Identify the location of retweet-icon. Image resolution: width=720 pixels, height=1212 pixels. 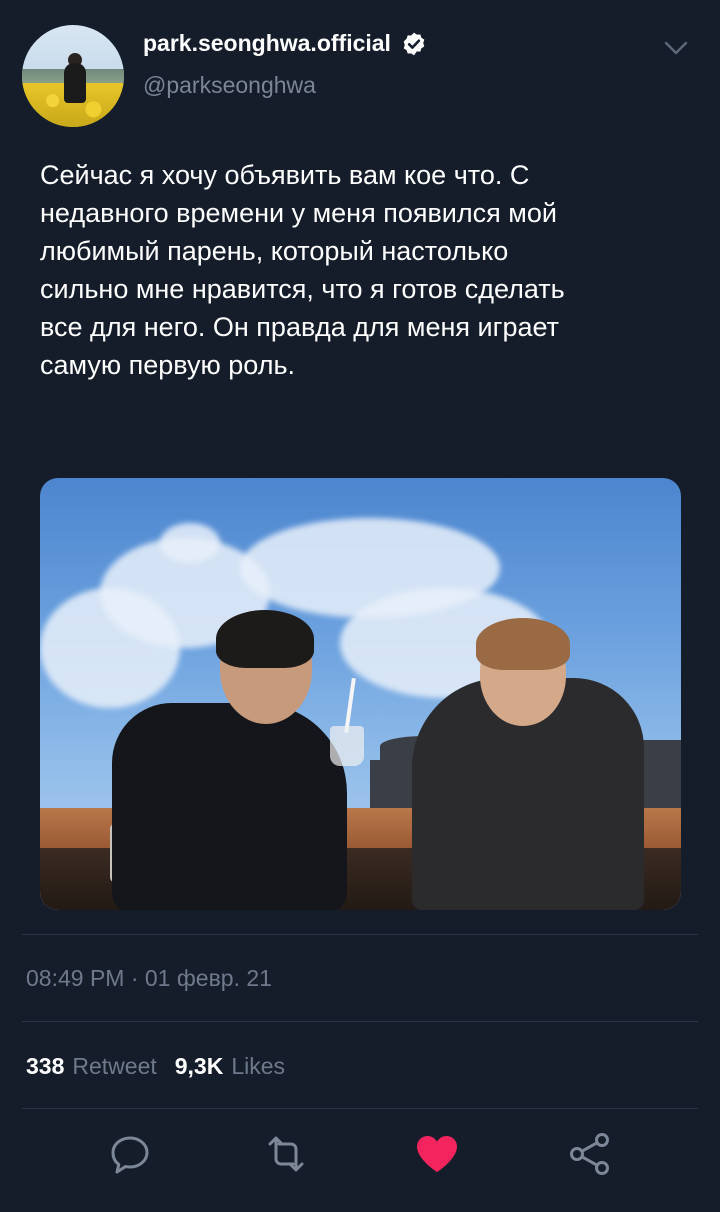
(286, 1154).